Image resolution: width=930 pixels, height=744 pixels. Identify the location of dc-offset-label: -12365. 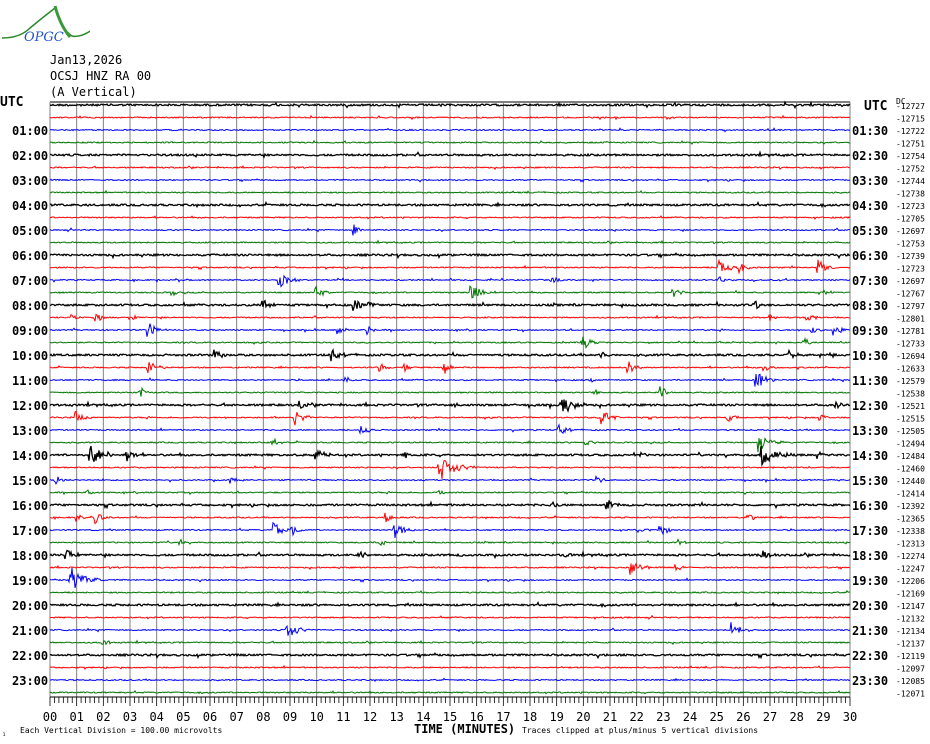
(910, 519).